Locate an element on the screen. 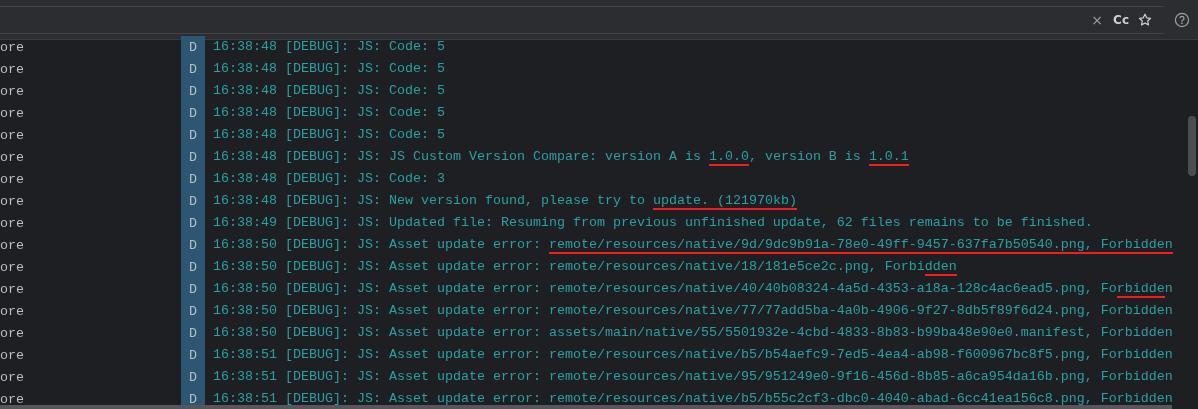  log-message: 16:38:51 [DEBUG]: JS: Asset update error: remote/resources/native/95/951249e0-9f16-456d-8b85-a6ca954da16b.png, Forbidden is located at coordinates (693, 377).